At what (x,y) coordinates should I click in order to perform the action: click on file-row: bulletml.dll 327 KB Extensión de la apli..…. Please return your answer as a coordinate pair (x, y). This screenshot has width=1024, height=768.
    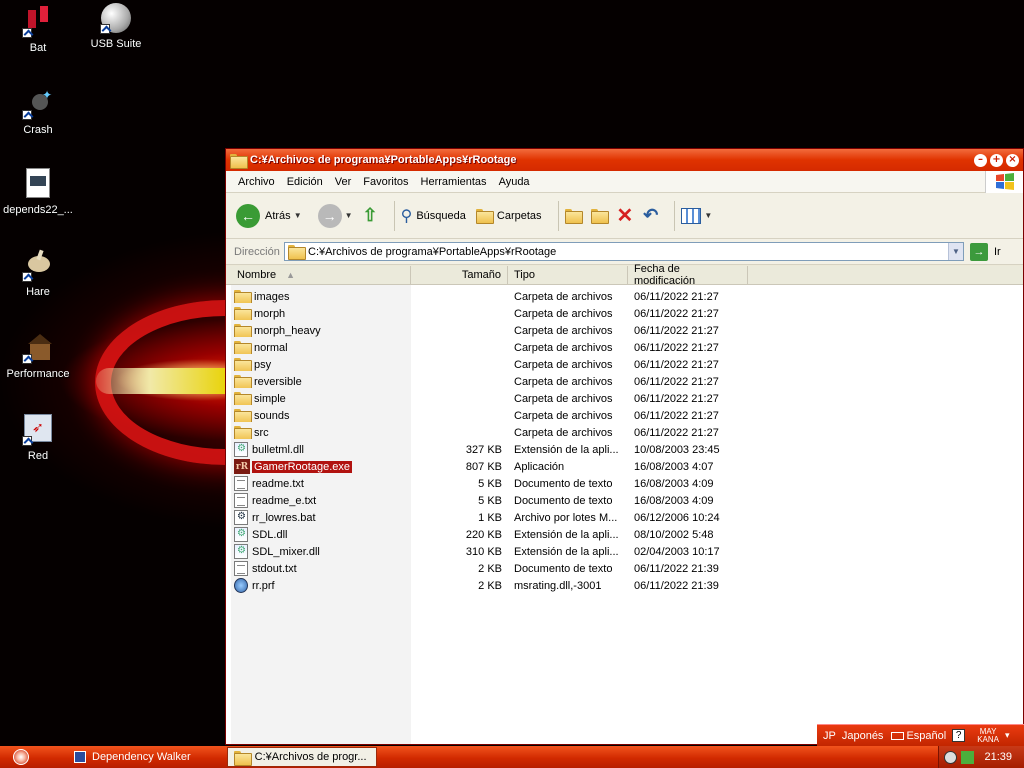
    Looking at the image, I should click on (531, 449).